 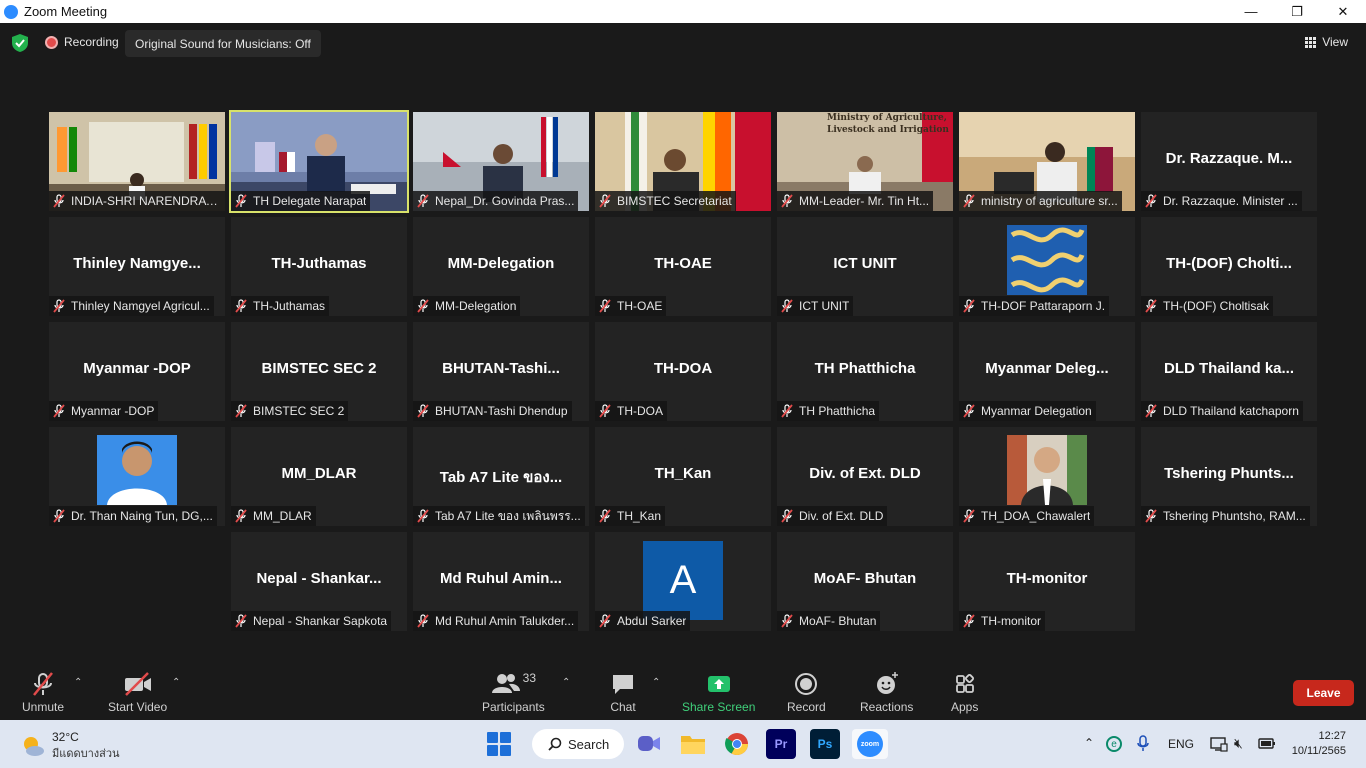 What do you see at coordinates (319, 476) in the screenshot?
I see `participant-tile: MM_DLAR MM_DLAR` at bounding box center [319, 476].